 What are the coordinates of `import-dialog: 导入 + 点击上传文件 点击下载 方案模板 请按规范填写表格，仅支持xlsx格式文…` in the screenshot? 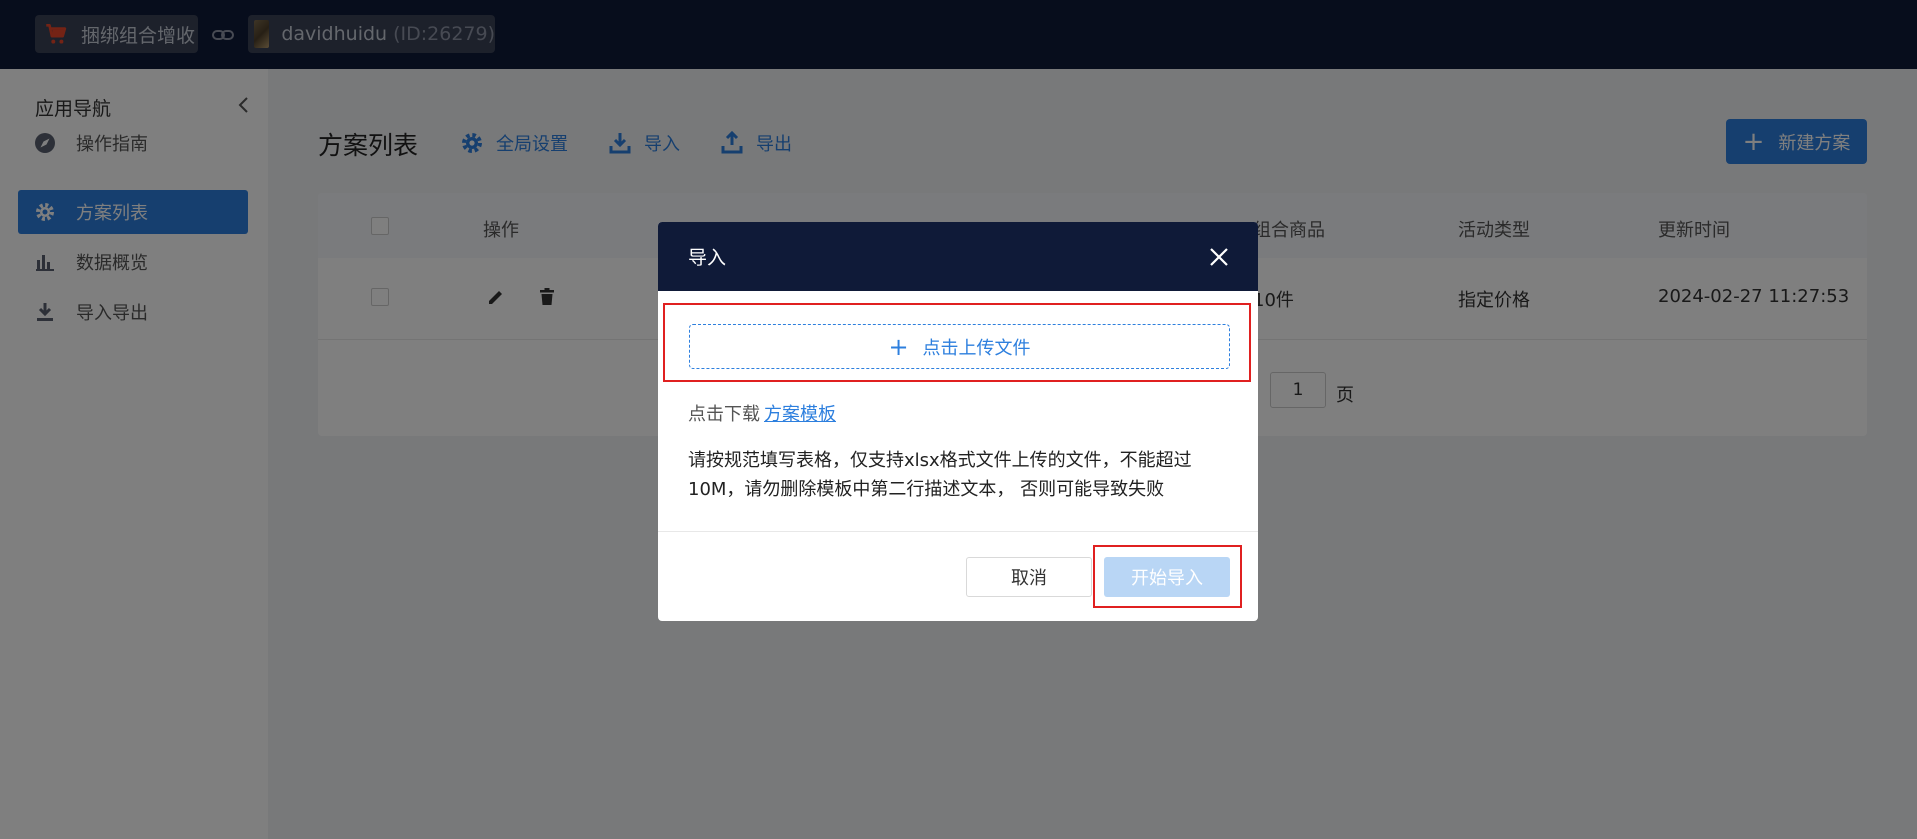 It's located at (958, 421).